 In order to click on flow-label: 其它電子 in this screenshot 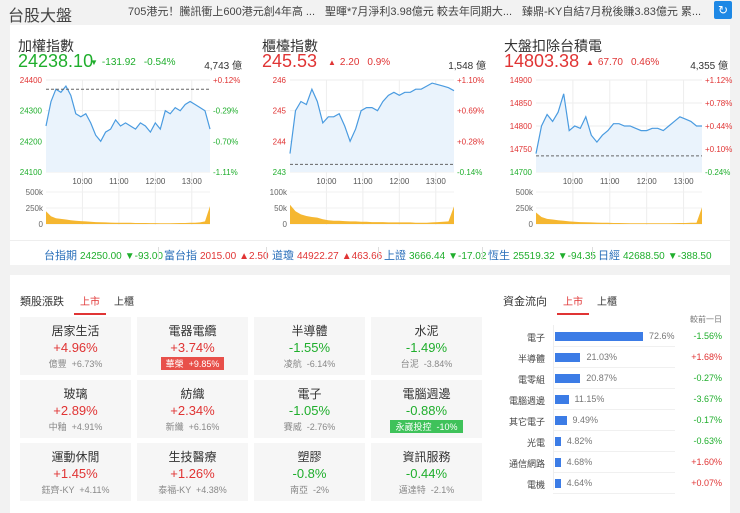, I will do `click(526, 422)`.